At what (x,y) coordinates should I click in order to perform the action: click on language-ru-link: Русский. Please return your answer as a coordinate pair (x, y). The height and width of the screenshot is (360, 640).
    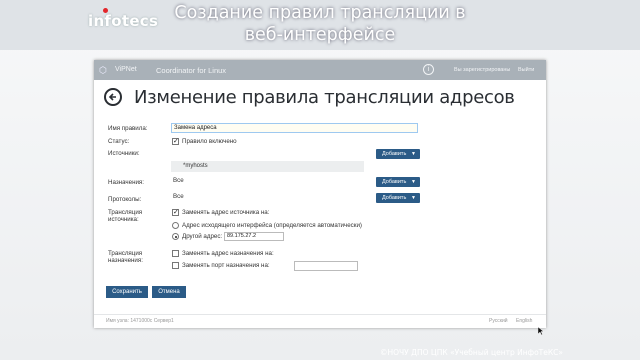
    Looking at the image, I should click on (498, 321).